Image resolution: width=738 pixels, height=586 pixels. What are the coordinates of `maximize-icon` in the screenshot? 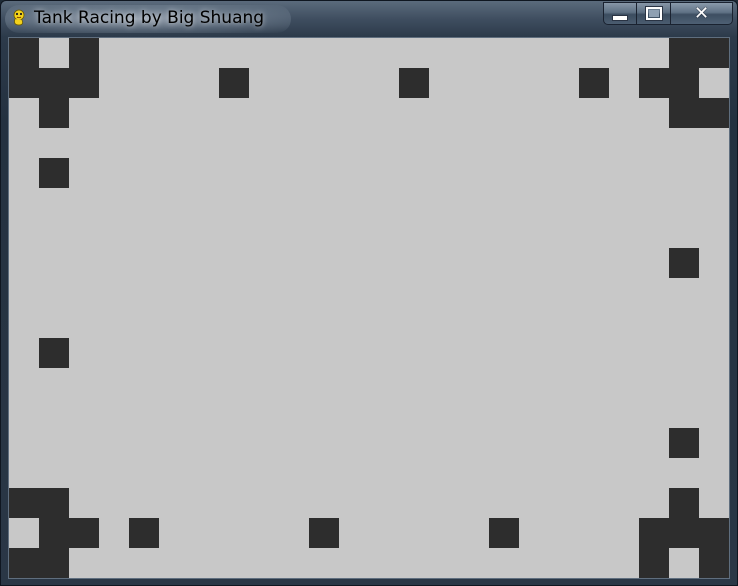 It's located at (653, 13).